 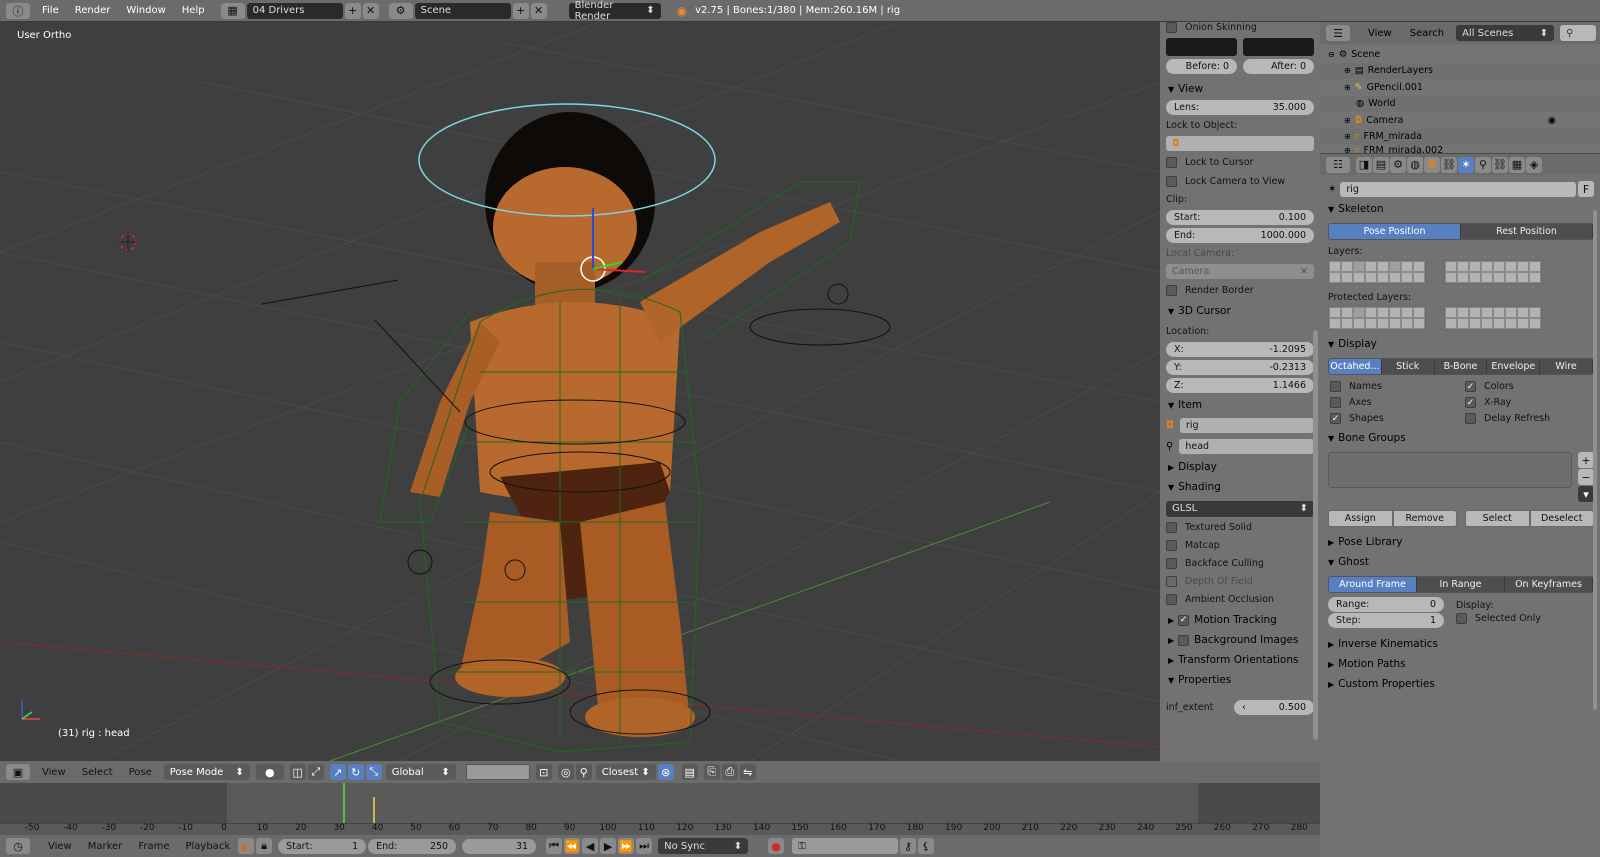 I want to click on snap-icon: ⚲, so click(x=583, y=772).